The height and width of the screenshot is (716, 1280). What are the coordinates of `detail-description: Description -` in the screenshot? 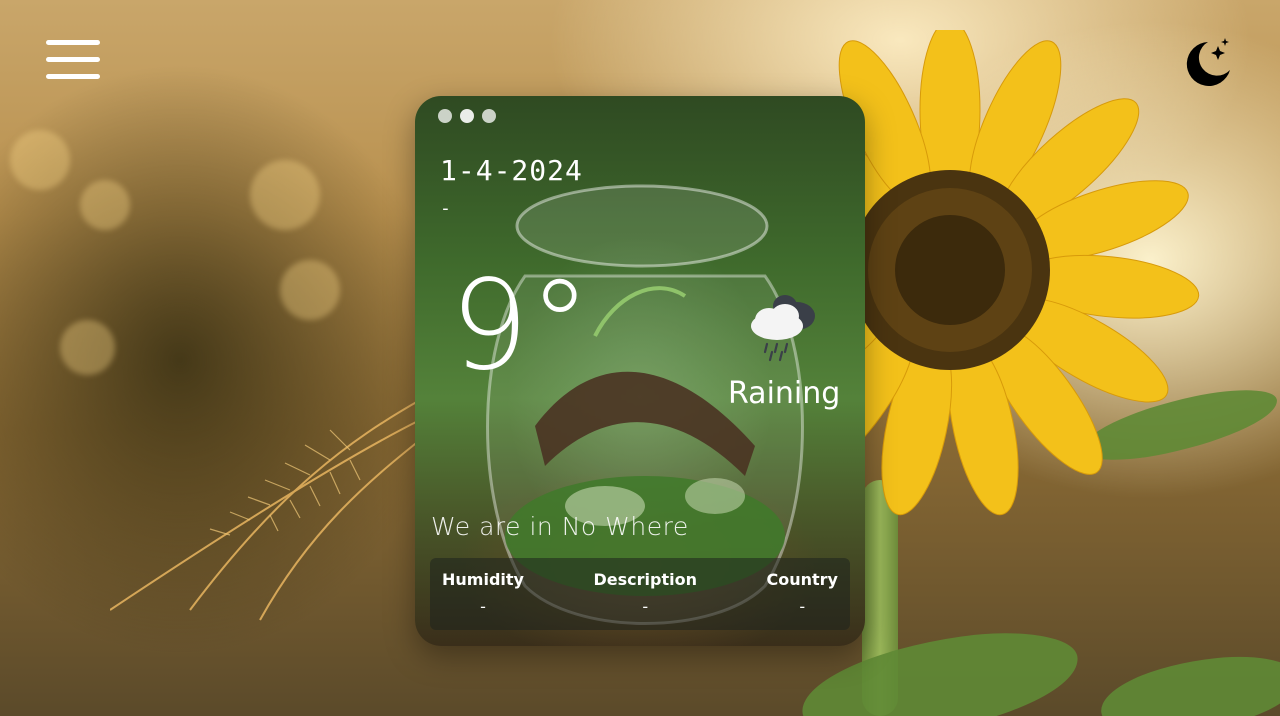 It's located at (644, 600).